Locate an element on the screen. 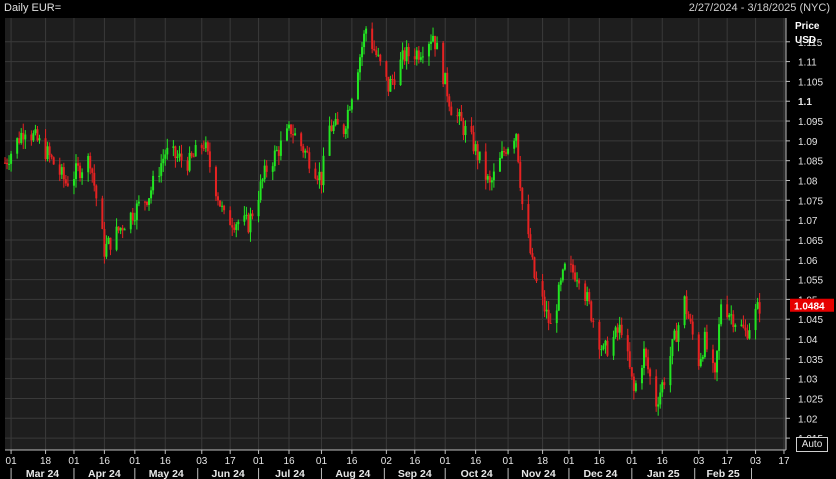 Image resolution: width=836 pixels, height=479 pixels. x-tick-label: 16 is located at coordinates (289, 461).